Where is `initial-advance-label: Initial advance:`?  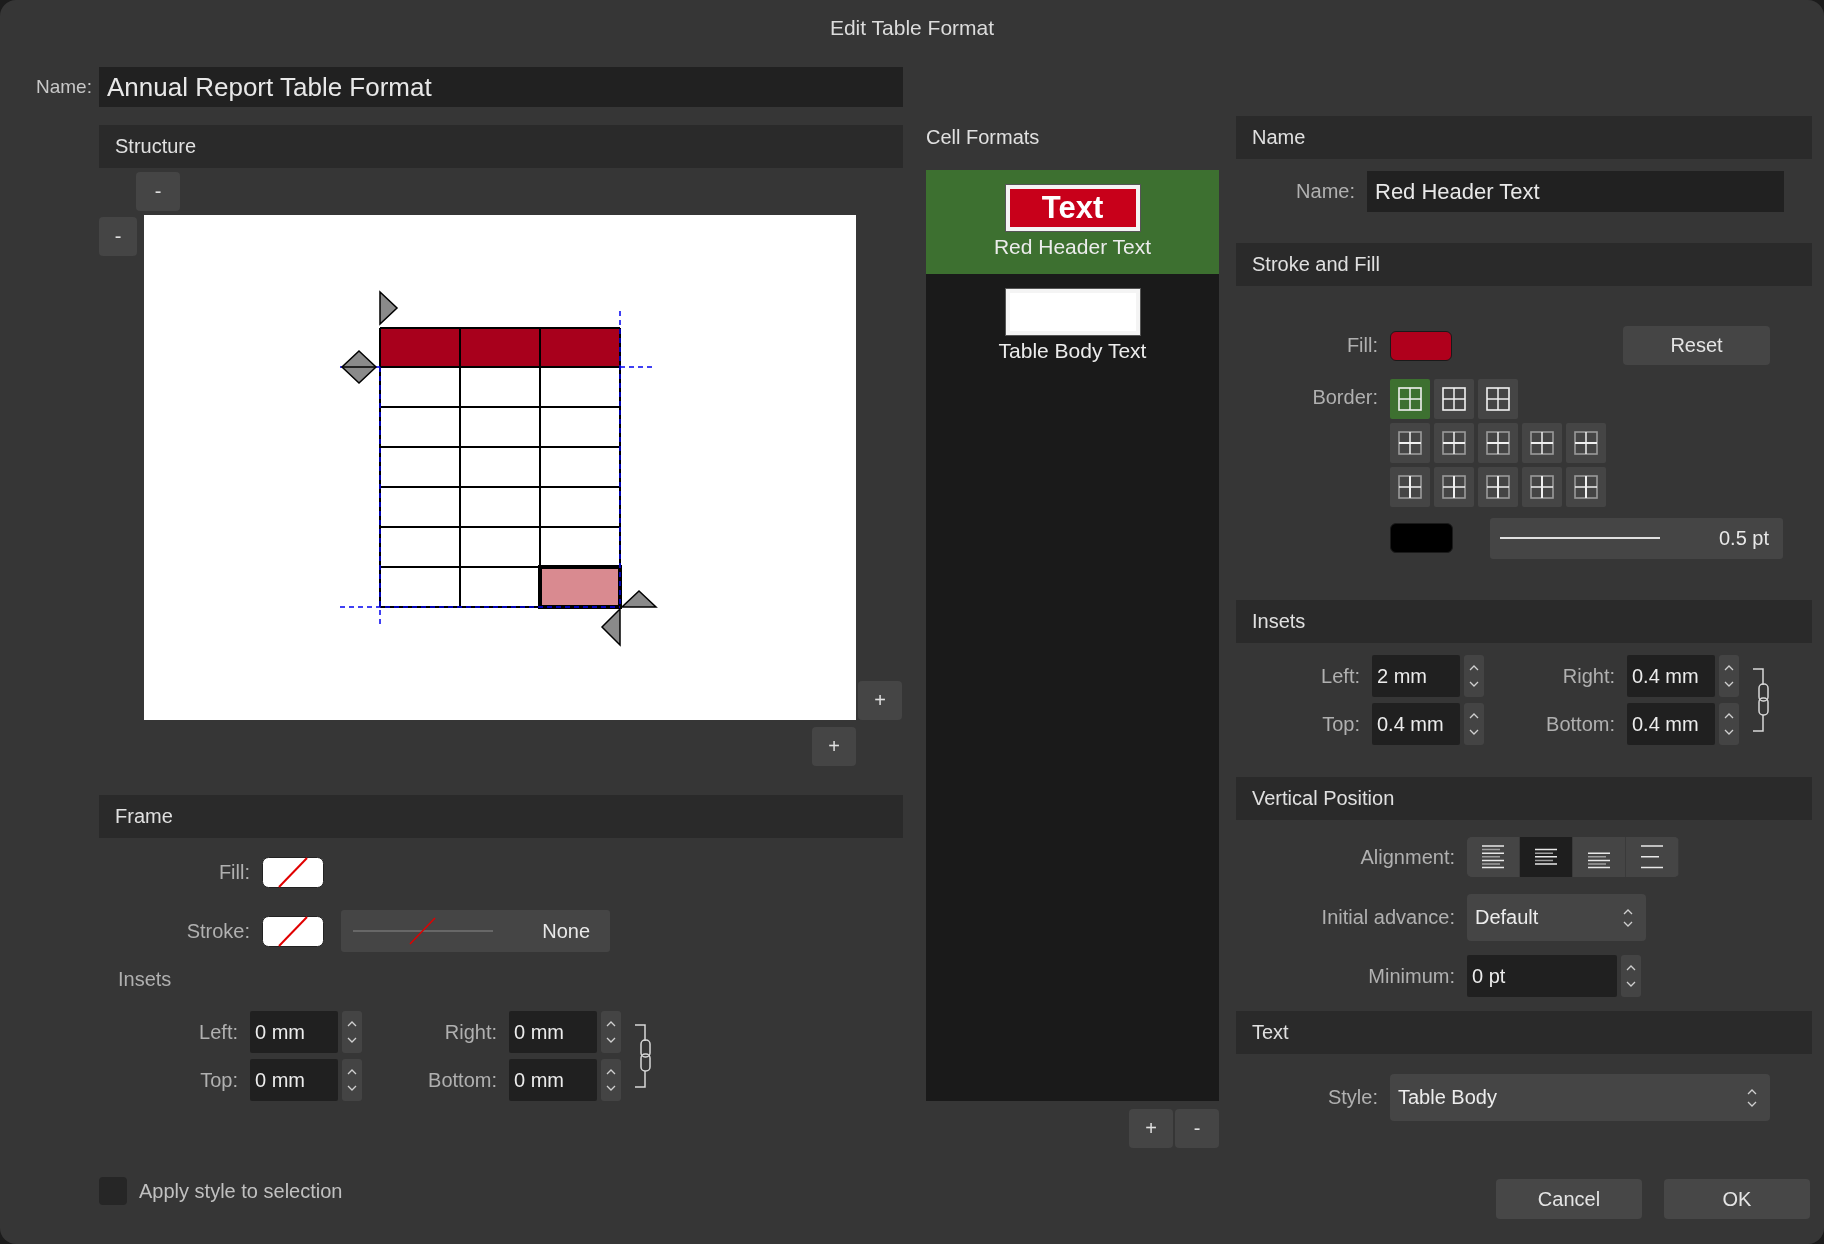
initial-advance-label: Initial advance: is located at coordinates (1388, 917).